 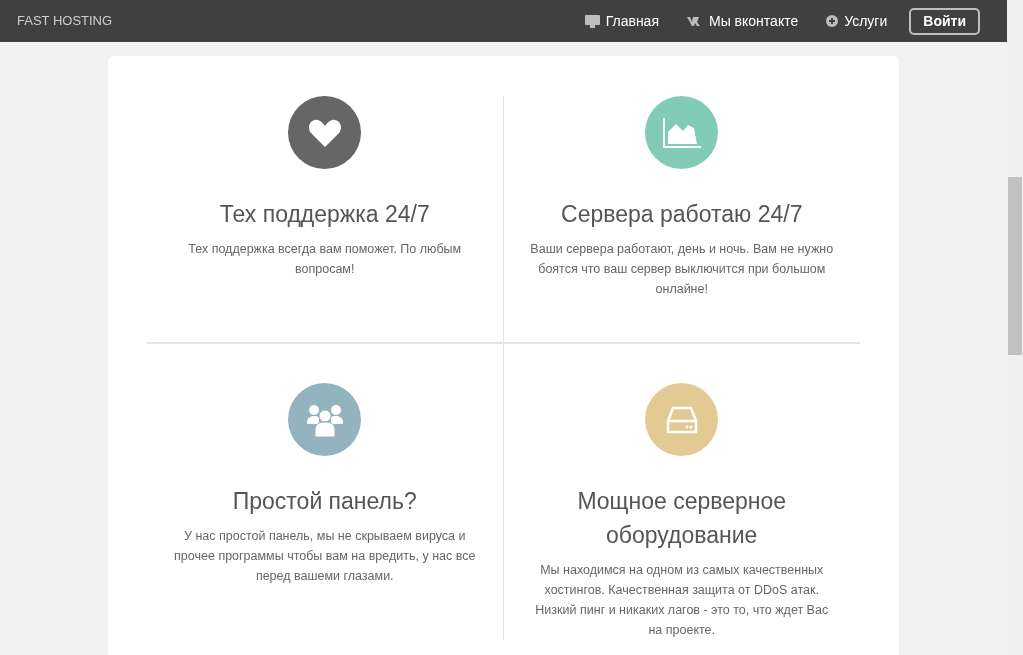 I want to click on feature-description: Мы находимся на одном из самых качественных хостингов. Качественная защита от DDoS атак. Низкий пинг и никаких лагов - это то, что ждет Вас на проекте., so click(x=682, y=600).